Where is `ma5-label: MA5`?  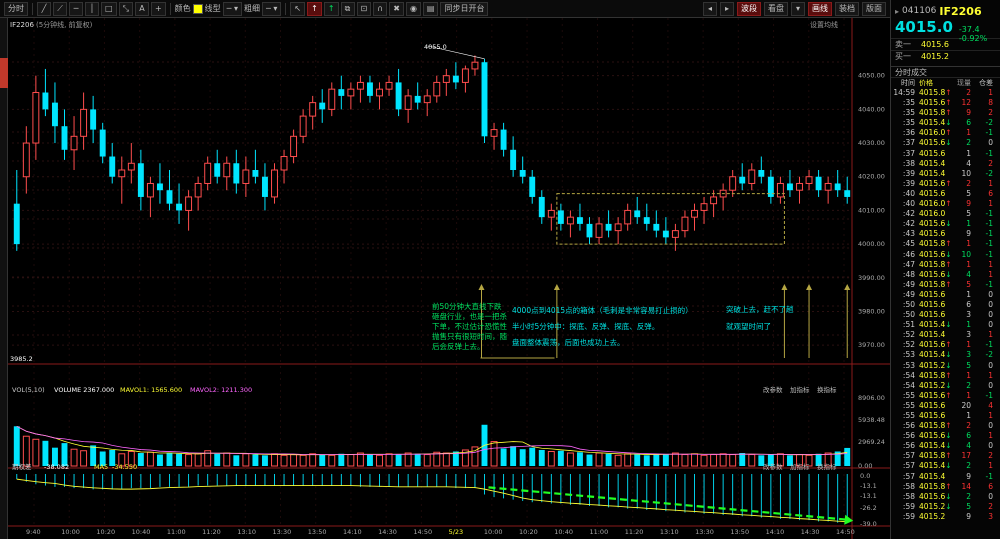 ma5-label: MA5 is located at coordinates (101, 467).